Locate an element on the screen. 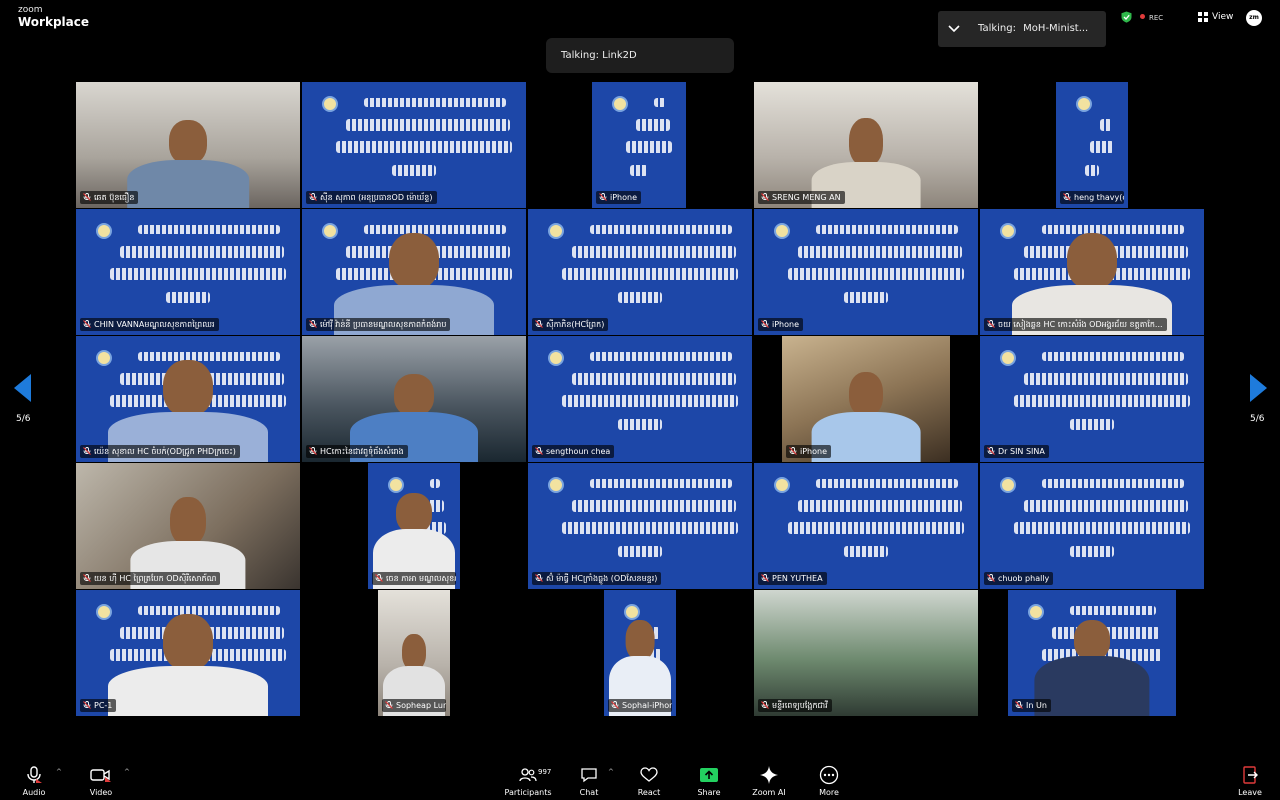 The height and width of the screenshot is (800, 1280). participant-tile: heng thavy(calmette) is located at coordinates (1092, 145).